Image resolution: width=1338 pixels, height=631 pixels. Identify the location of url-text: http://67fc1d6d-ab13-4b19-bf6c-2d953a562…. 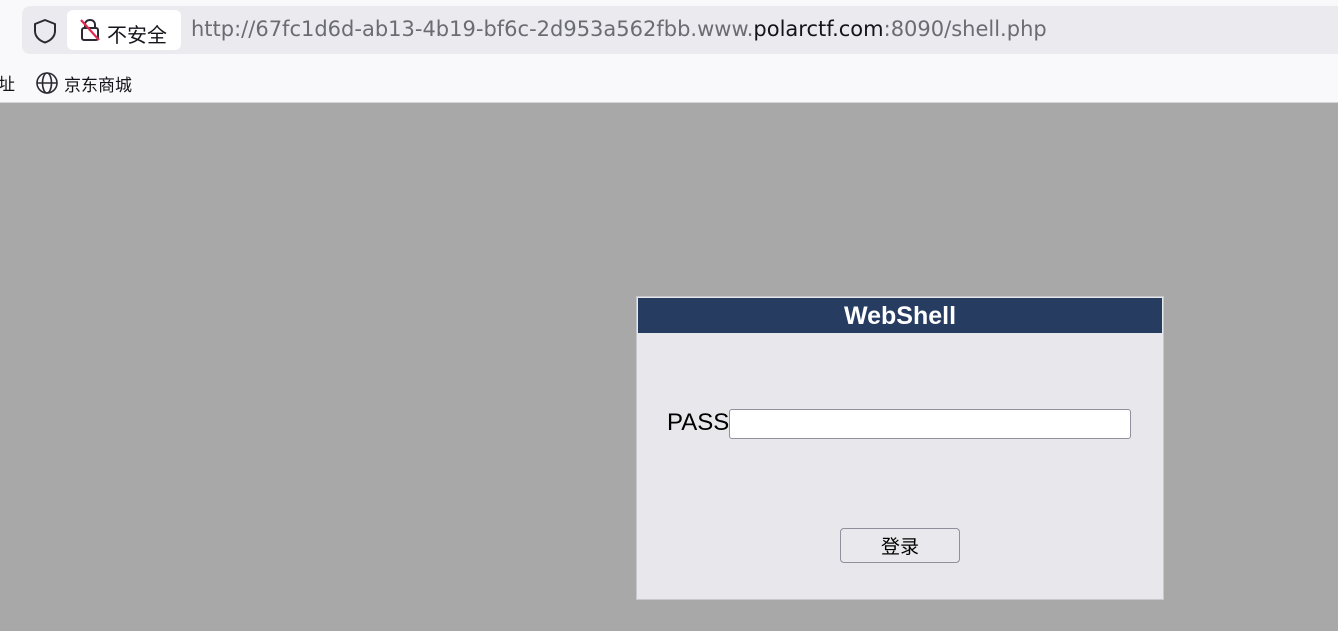
(619, 29).